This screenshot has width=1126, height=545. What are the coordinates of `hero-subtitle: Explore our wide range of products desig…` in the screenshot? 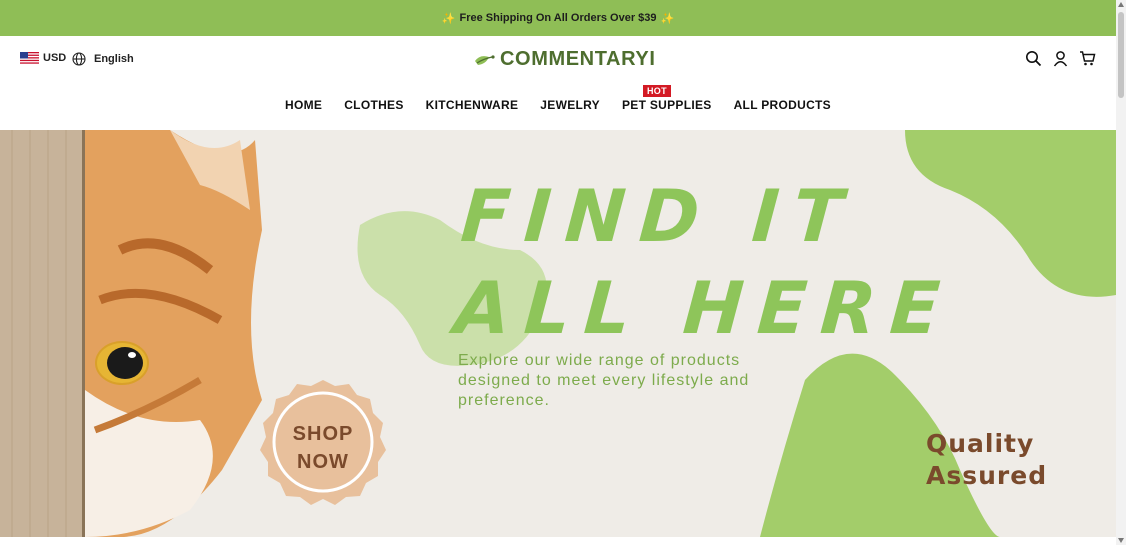 It's located at (604, 380).